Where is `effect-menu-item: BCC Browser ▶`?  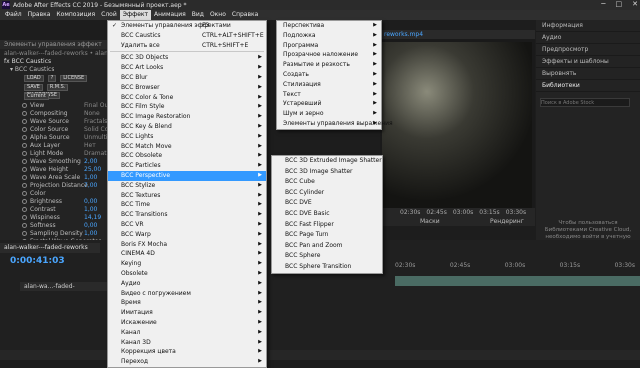
effect-menu-item: BCC Browser ▶ is located at coordinates (187, 88).